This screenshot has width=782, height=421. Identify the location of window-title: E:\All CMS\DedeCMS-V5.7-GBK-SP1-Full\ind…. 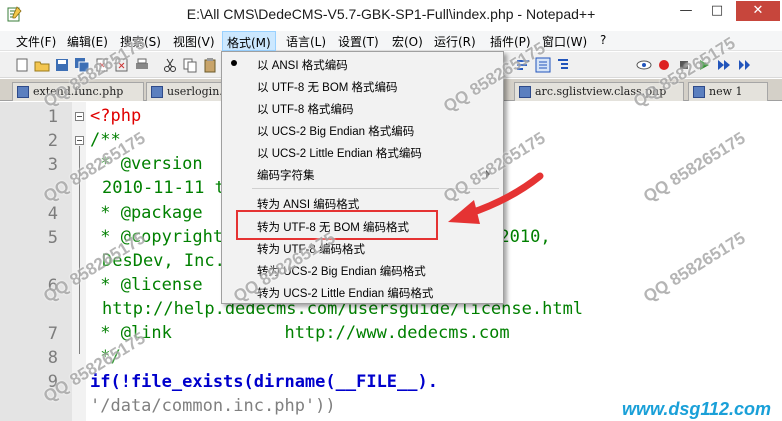
(391, 14).